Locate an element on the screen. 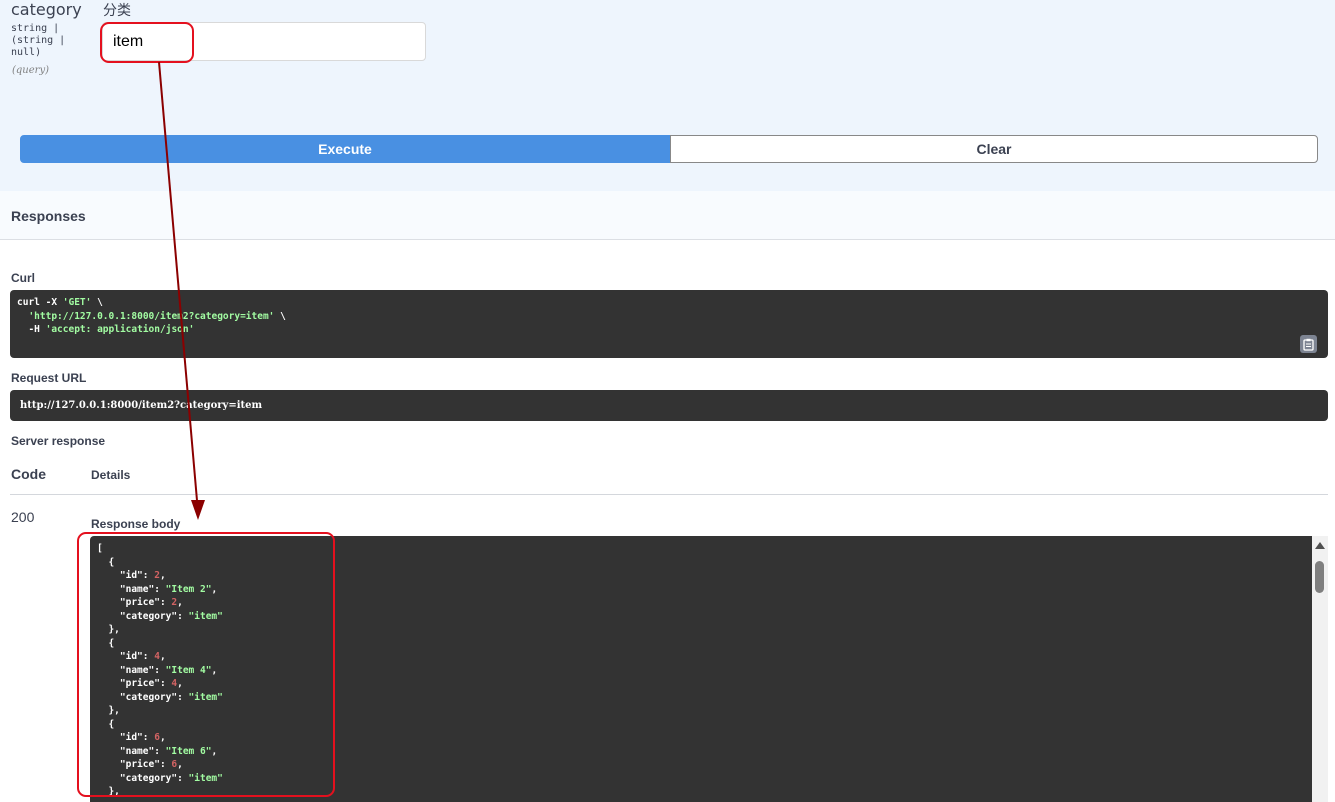 The image size is (1335, 802). response-highlight-box is located at coordinates (206, 664).